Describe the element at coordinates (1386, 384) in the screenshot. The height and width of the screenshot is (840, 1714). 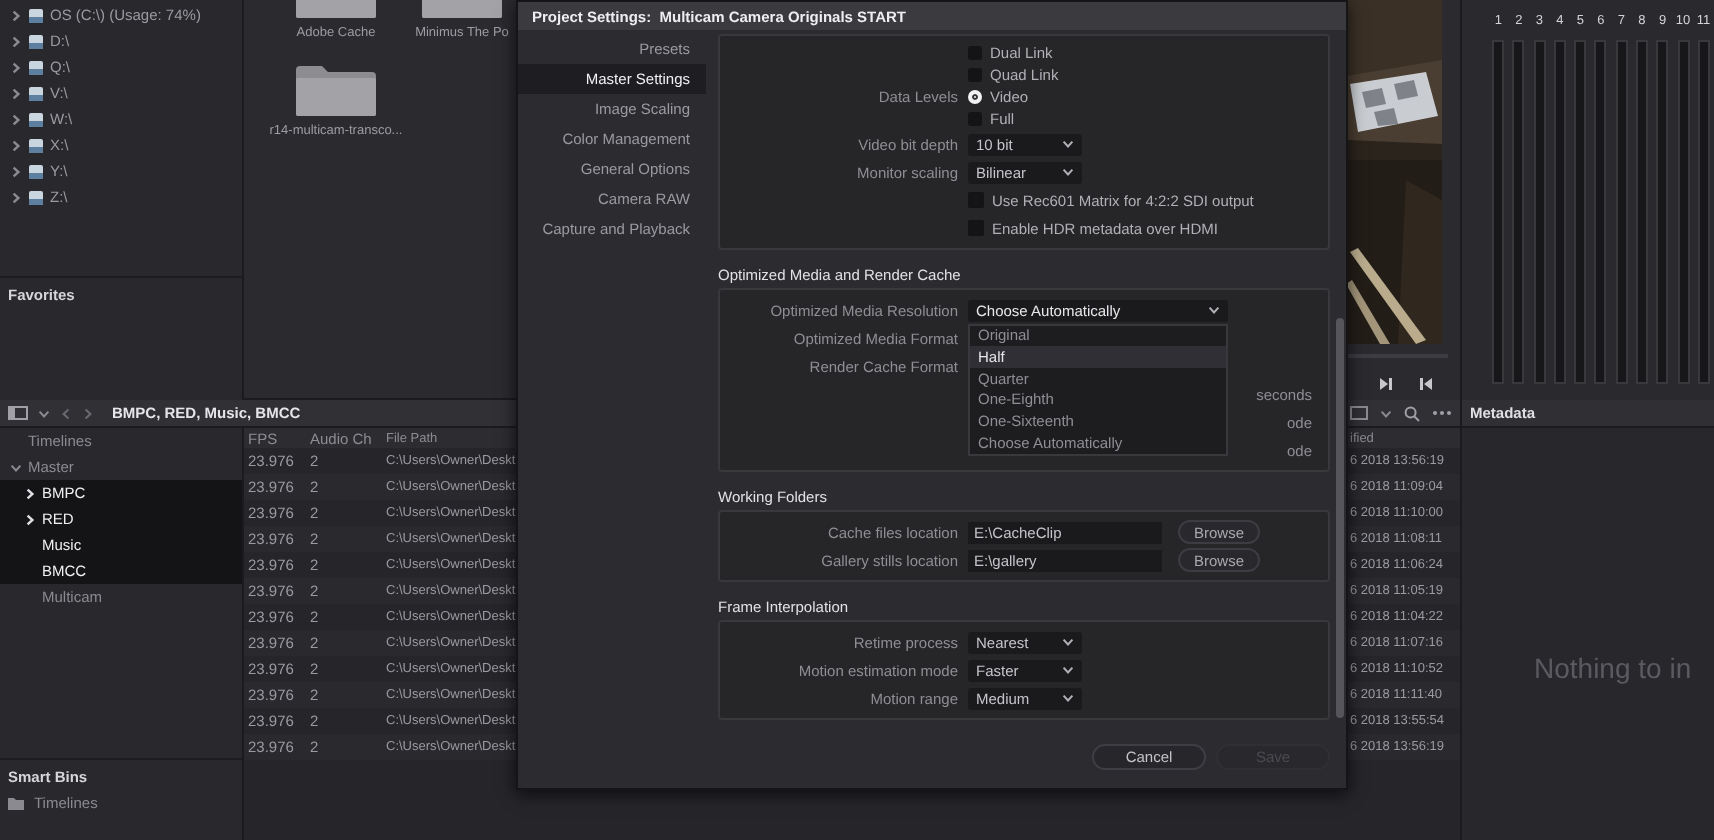
I see `skip-forward-icon` at that location.